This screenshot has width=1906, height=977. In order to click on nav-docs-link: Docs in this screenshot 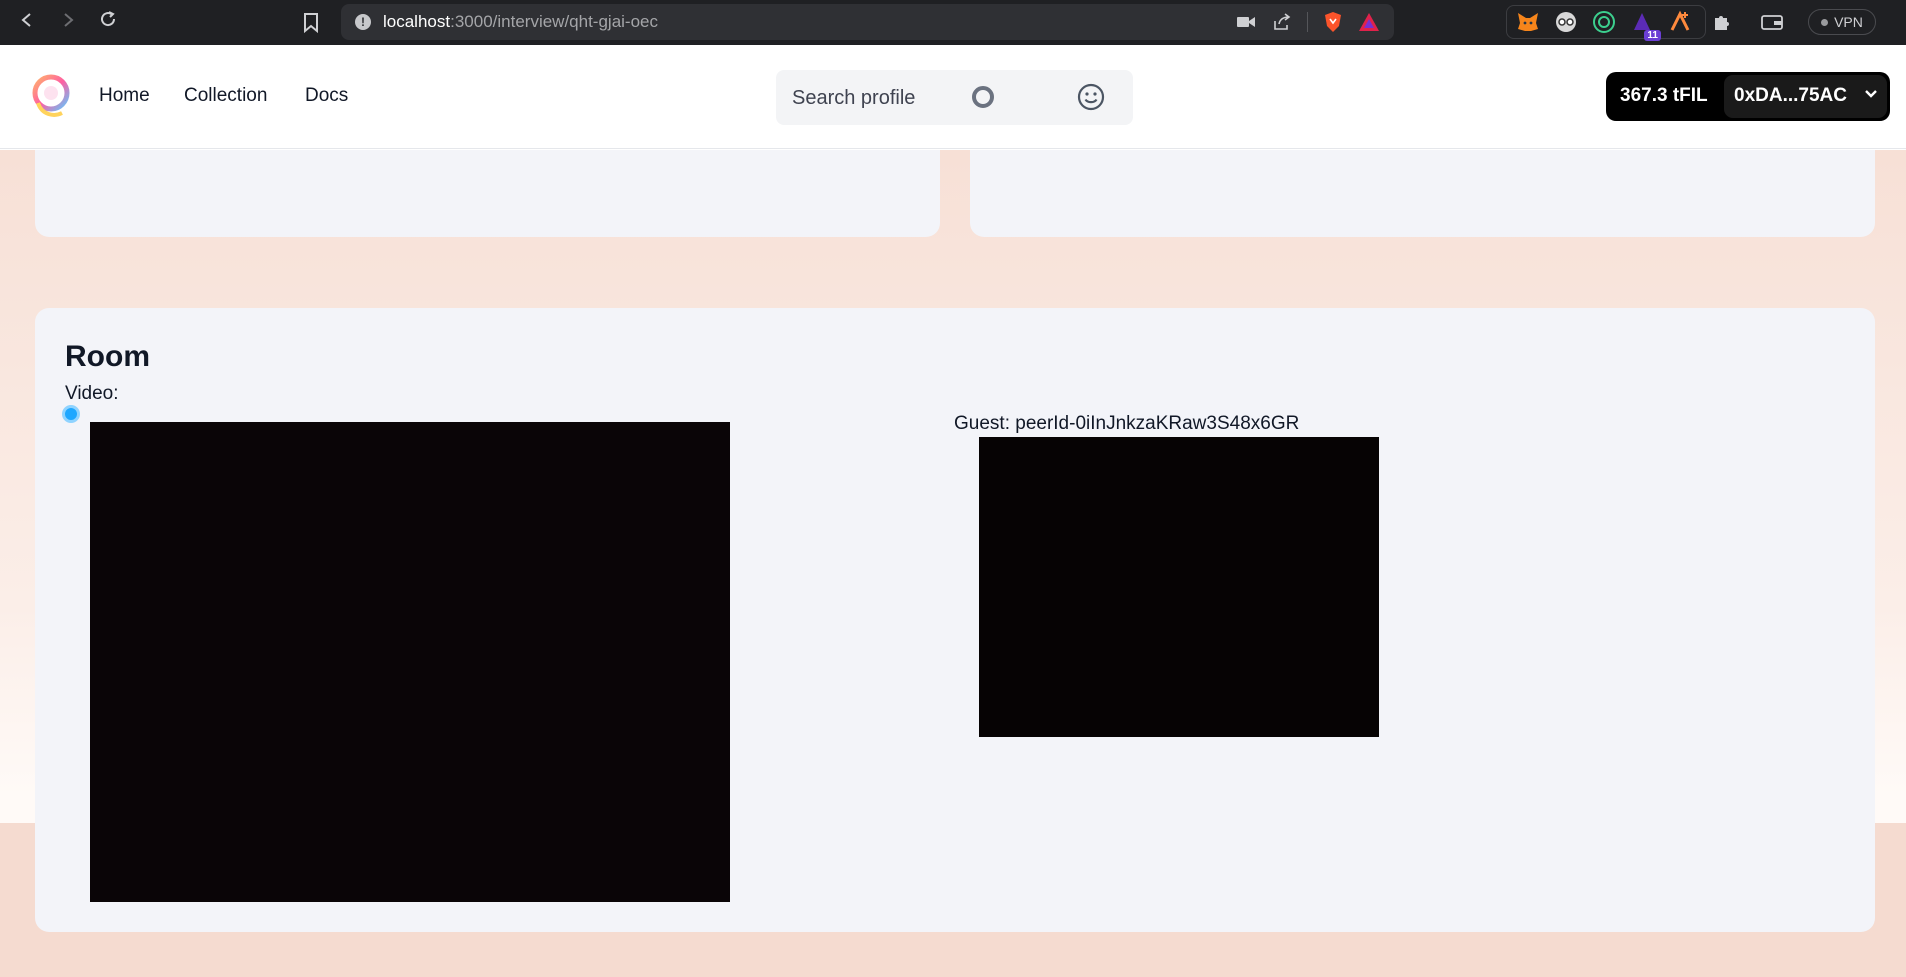, I will do `click(326, 96)`.